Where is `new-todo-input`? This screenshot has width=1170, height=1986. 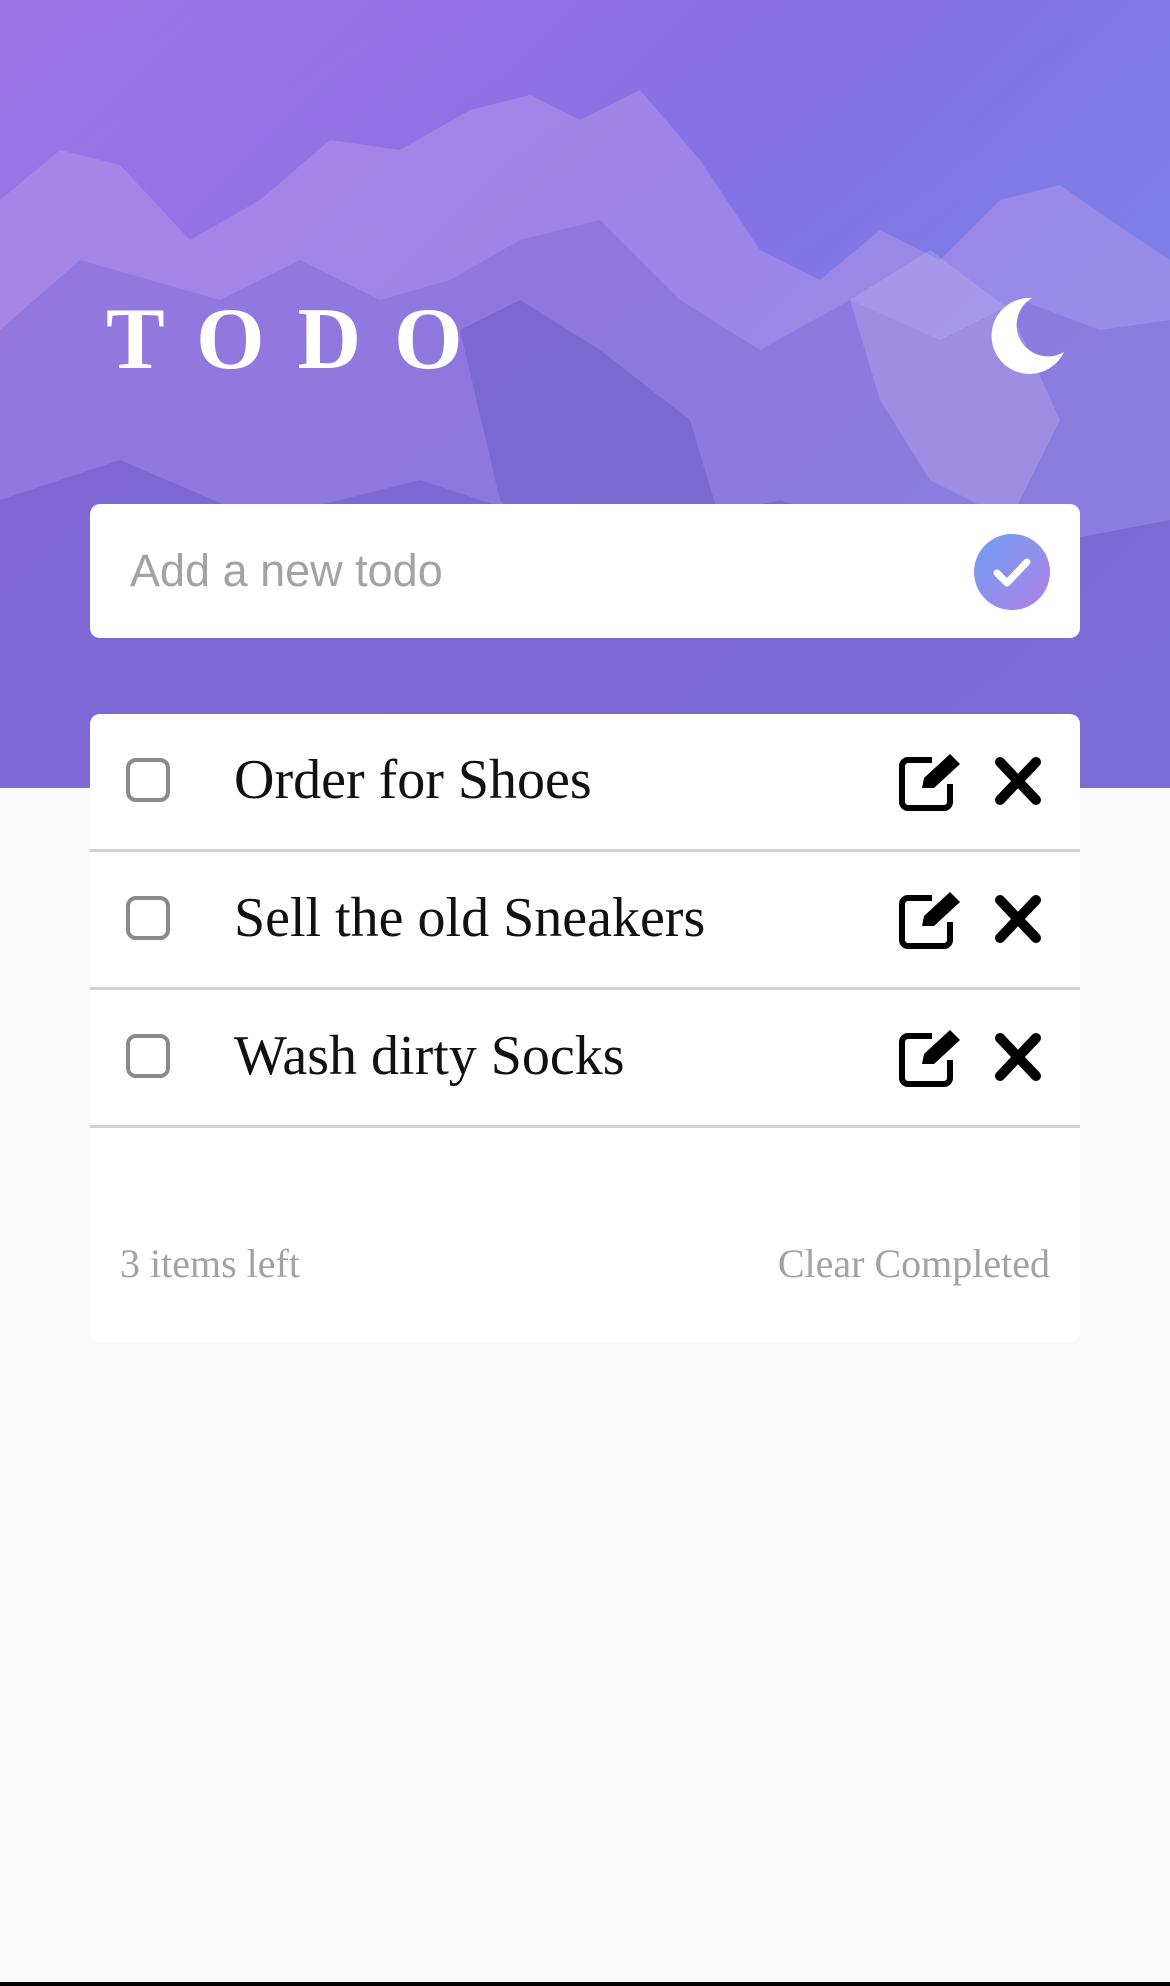
new-todo-input is located at coordinates (540, 571).